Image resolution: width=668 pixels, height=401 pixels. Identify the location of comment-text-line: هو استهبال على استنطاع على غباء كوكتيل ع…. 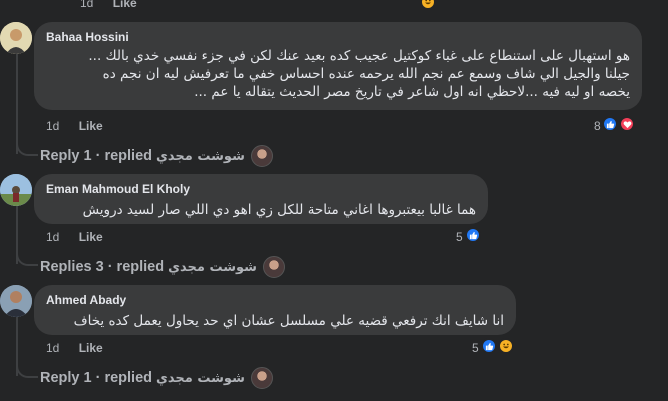
(359, 56).